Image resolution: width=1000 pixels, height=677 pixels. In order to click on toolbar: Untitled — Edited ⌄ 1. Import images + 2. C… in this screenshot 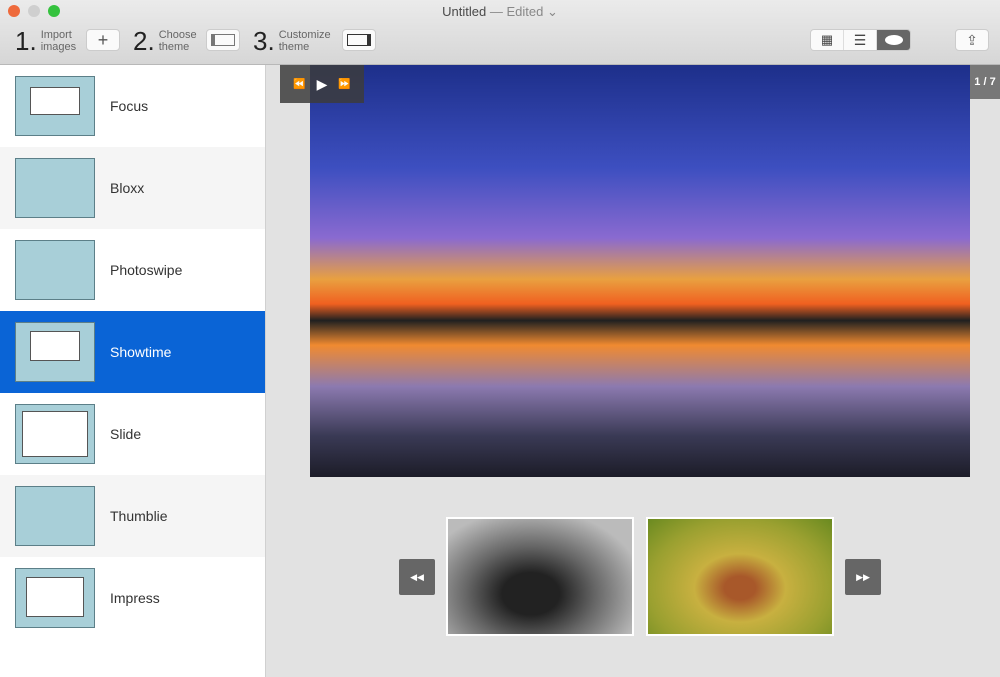, I will do `click(500, 32)`.